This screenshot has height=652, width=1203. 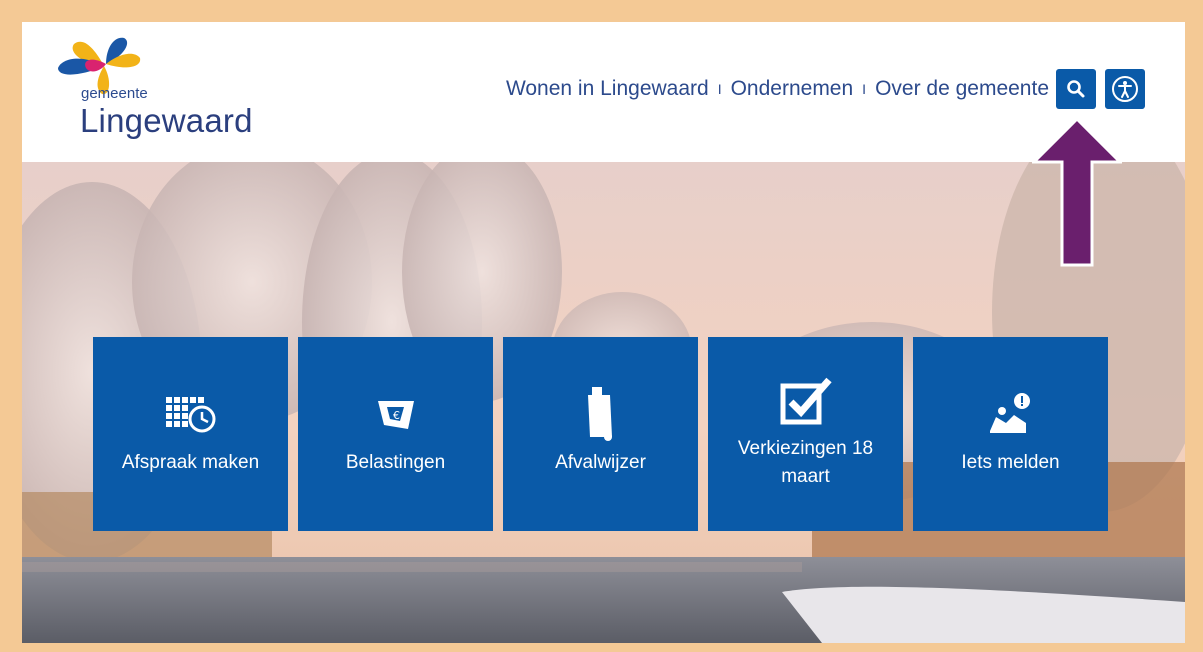 I want to click on tile-afspraak-maken: Afspraak maken, so click(x=190, y=434).